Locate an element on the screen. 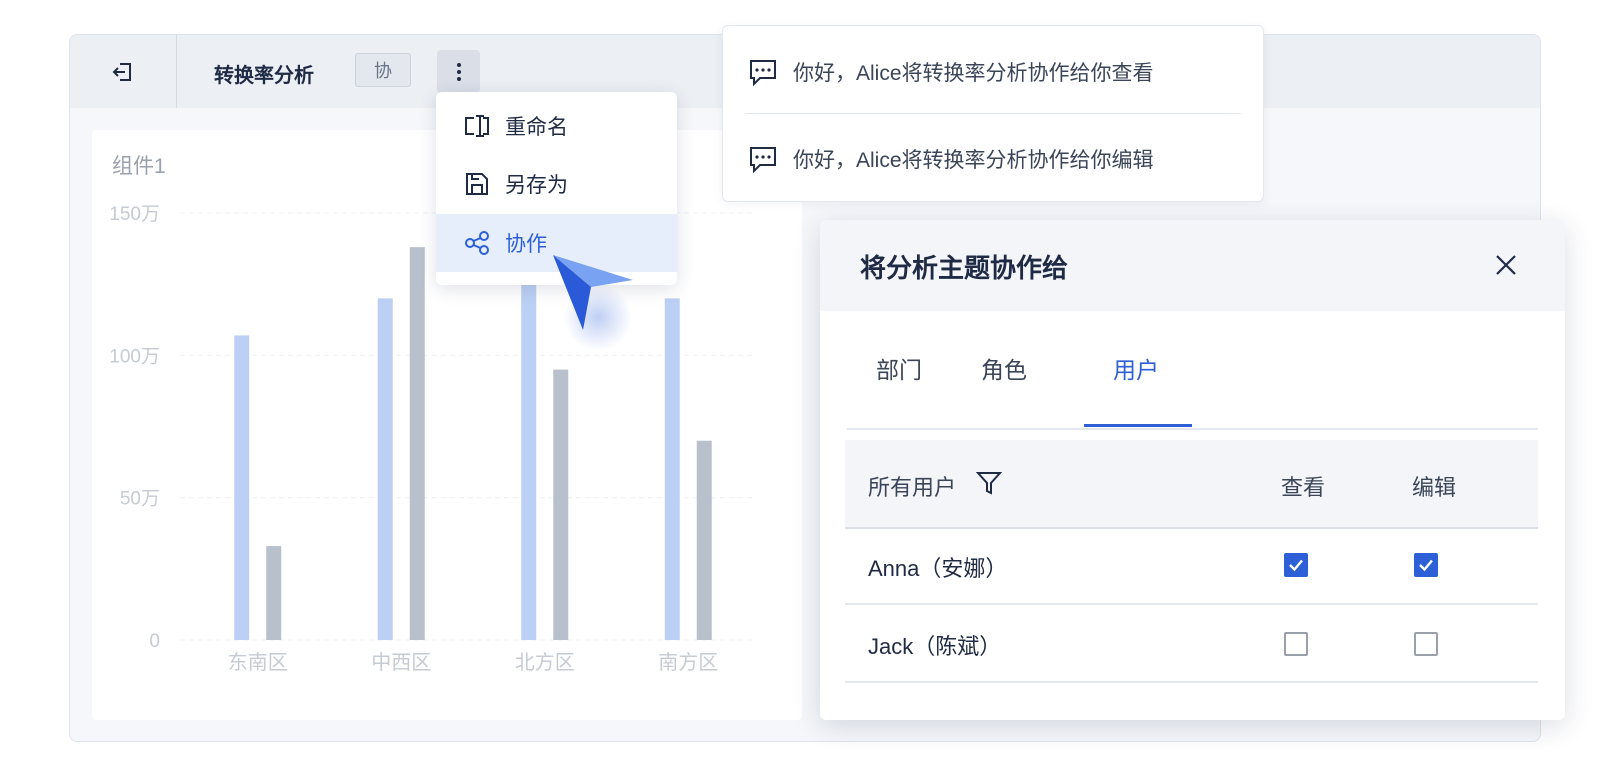  user-name: Jack（陈斌） is located at coordinates (935, 646).